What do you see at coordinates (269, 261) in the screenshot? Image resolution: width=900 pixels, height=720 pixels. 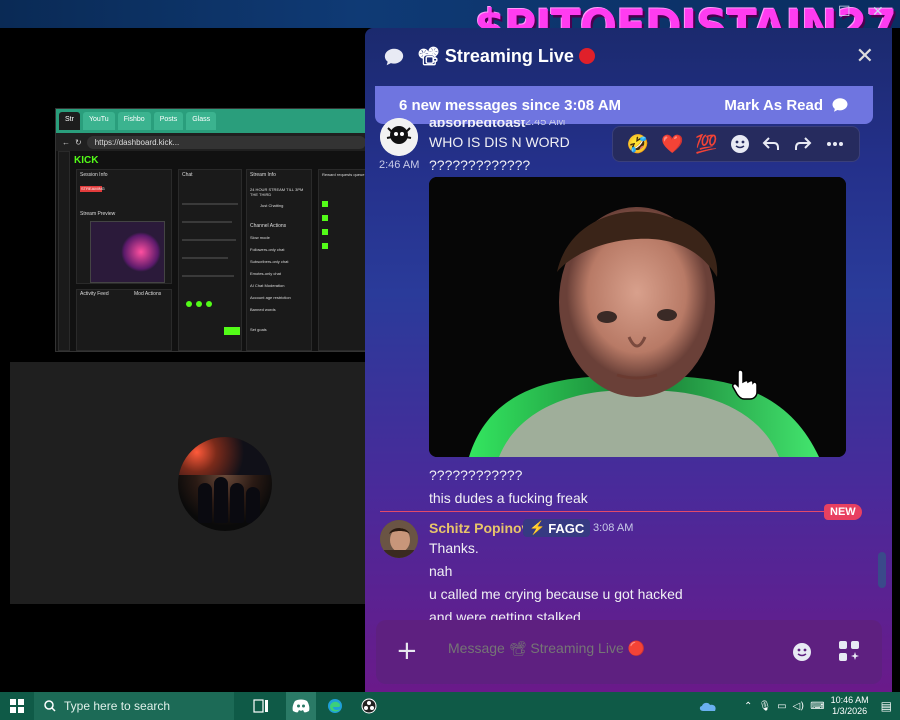 I see `action-subscribers-only: Subscribers-only chat` at bounding box center [269, 261].